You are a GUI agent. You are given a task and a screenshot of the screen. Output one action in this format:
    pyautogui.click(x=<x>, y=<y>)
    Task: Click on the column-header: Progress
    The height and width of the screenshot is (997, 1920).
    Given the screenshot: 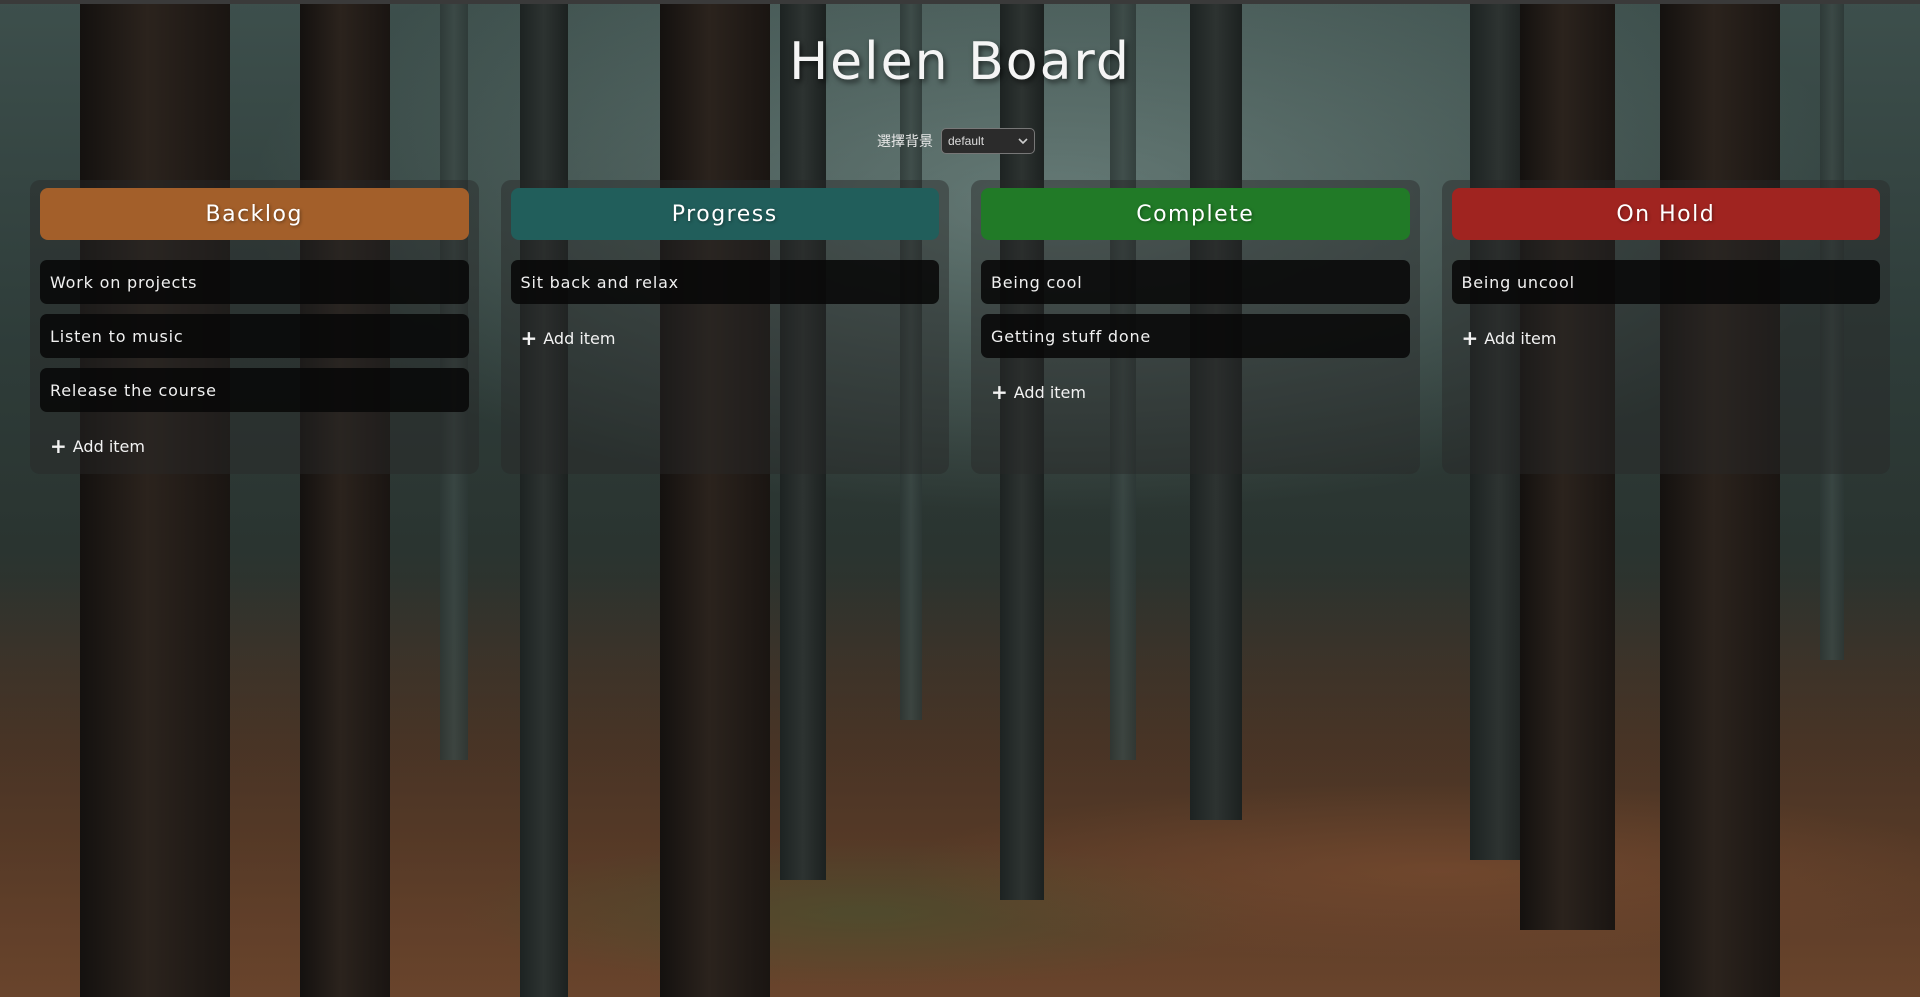 What is the action you would take?
    pyautogui.click(x=724, y=214)
    